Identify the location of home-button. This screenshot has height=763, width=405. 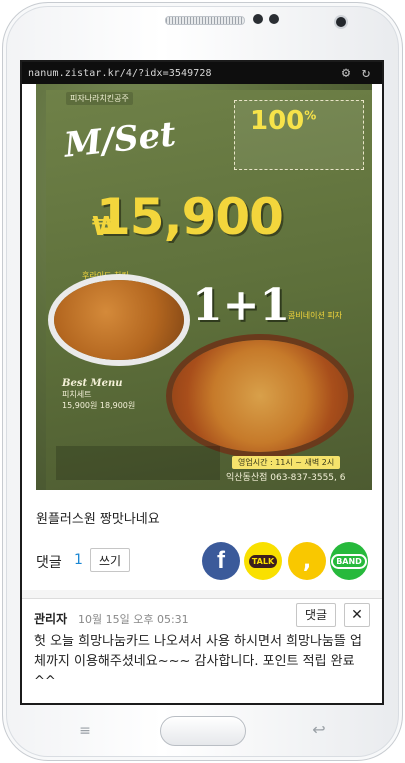
(203, 731).